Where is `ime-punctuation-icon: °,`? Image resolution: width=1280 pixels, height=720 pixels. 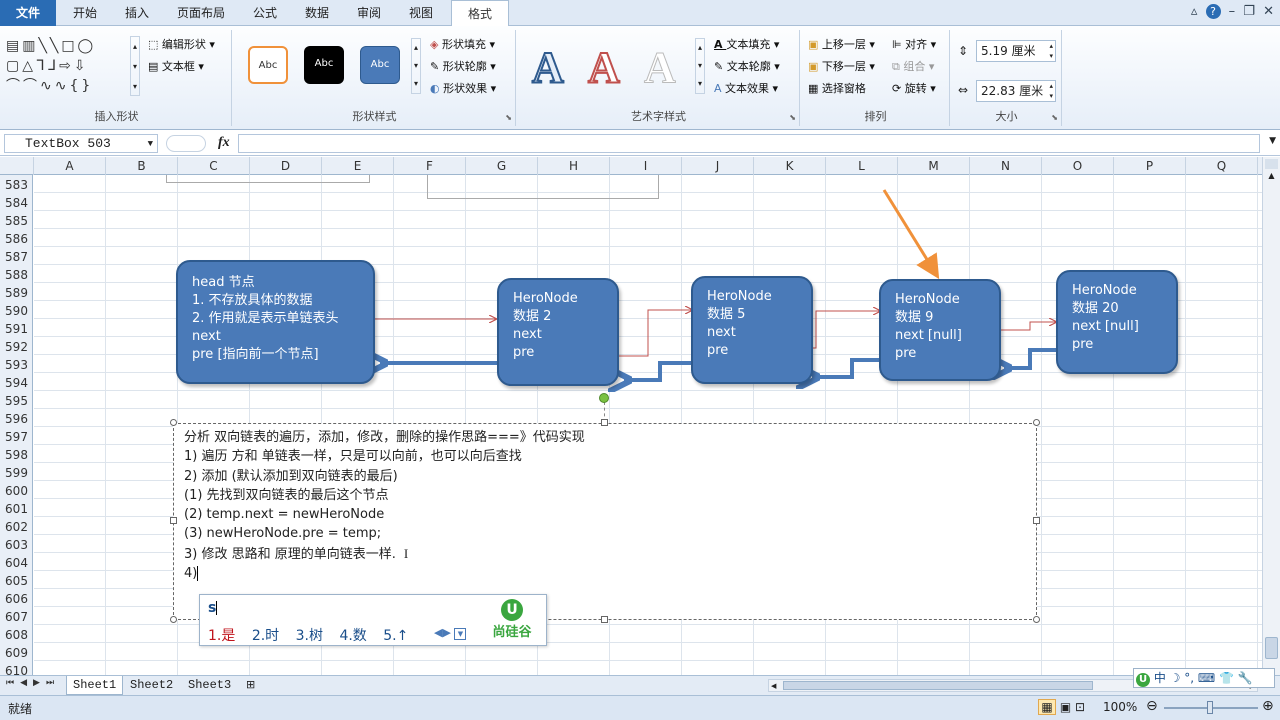 ime-punctuation-icon: °, is located at coordinates (1189, 678).